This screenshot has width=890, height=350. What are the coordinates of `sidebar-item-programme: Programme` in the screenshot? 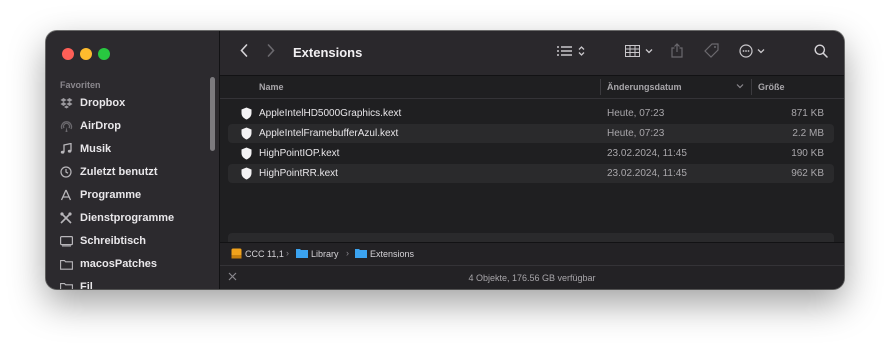 It's located at (133, 195).